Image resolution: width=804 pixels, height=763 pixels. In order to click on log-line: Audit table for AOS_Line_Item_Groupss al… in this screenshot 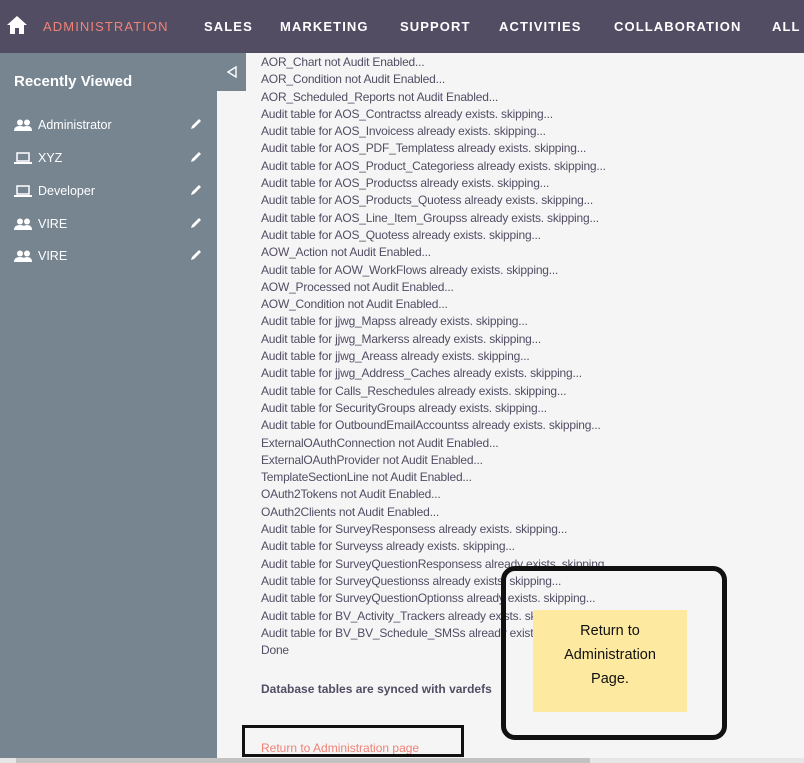, I will do `click(430, 217)`.